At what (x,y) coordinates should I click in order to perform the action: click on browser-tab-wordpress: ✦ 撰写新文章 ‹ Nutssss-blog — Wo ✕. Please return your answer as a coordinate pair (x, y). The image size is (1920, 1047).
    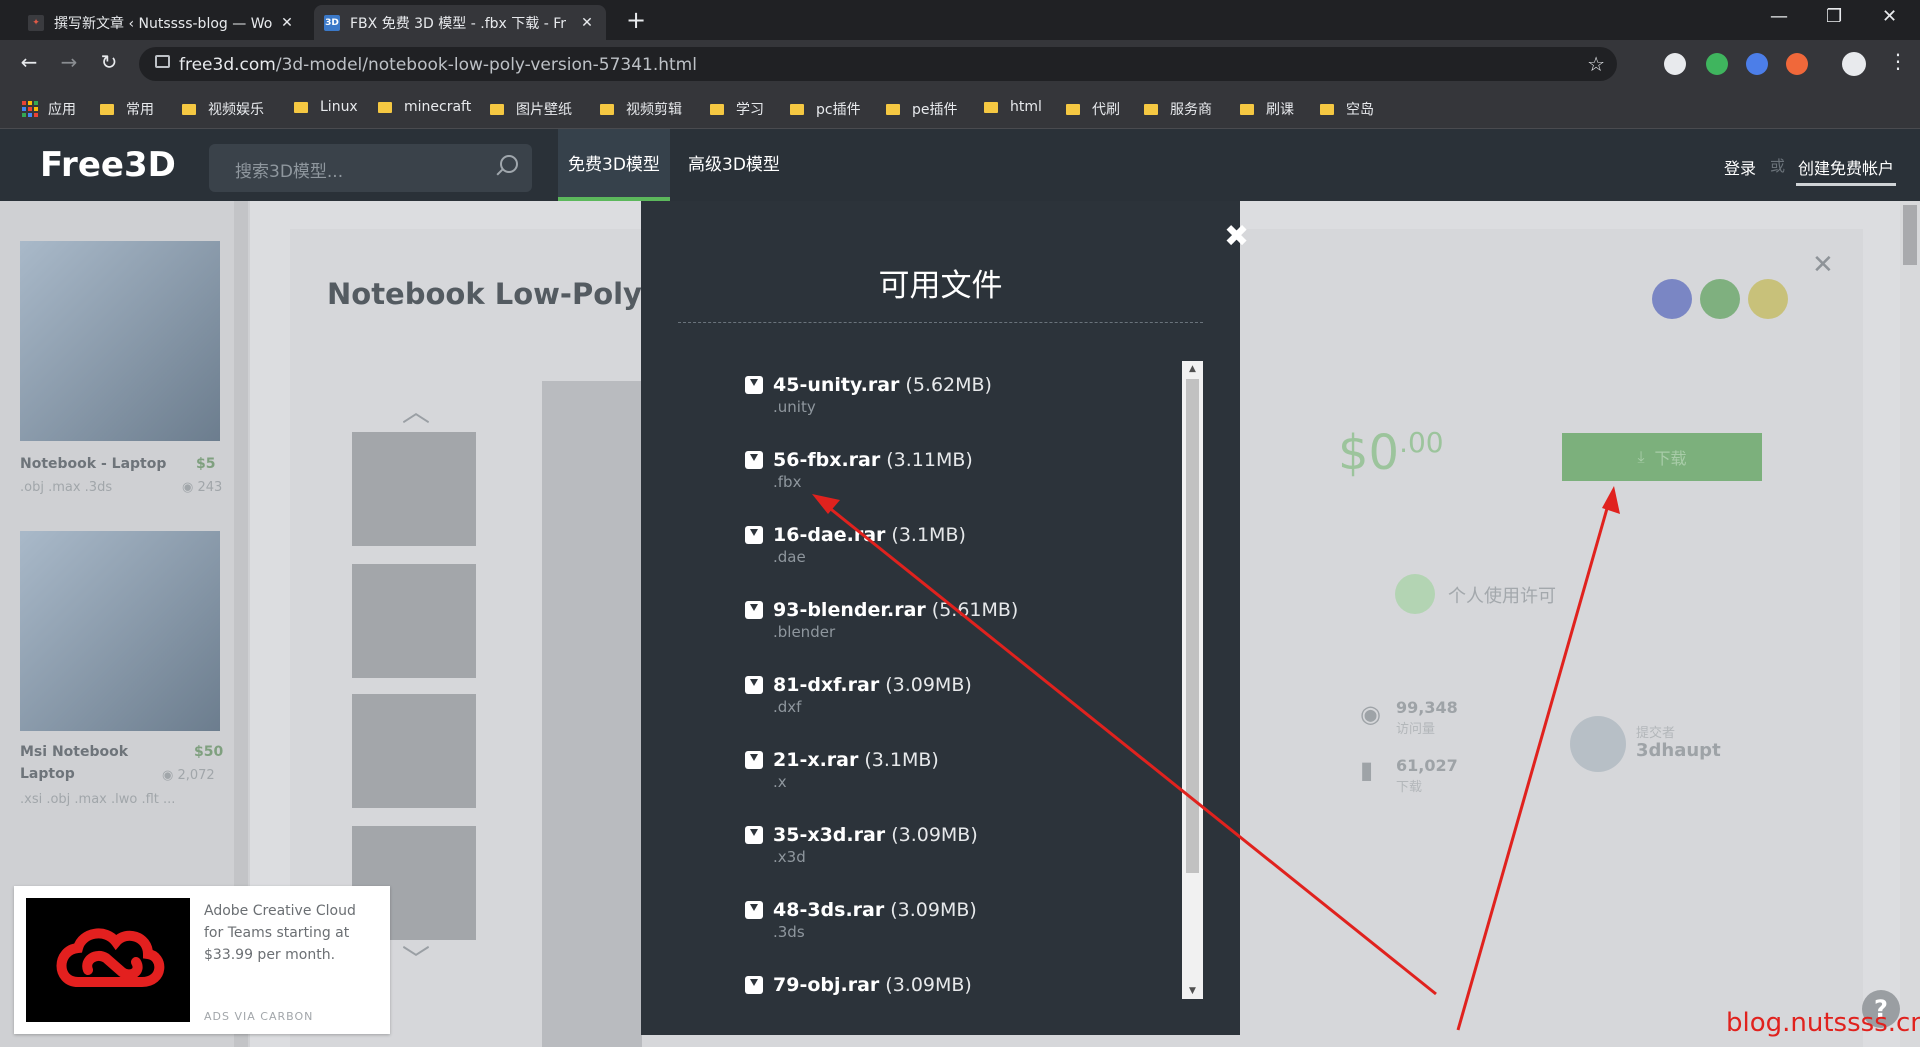
    Looking at the image, I should click on (162, 22).